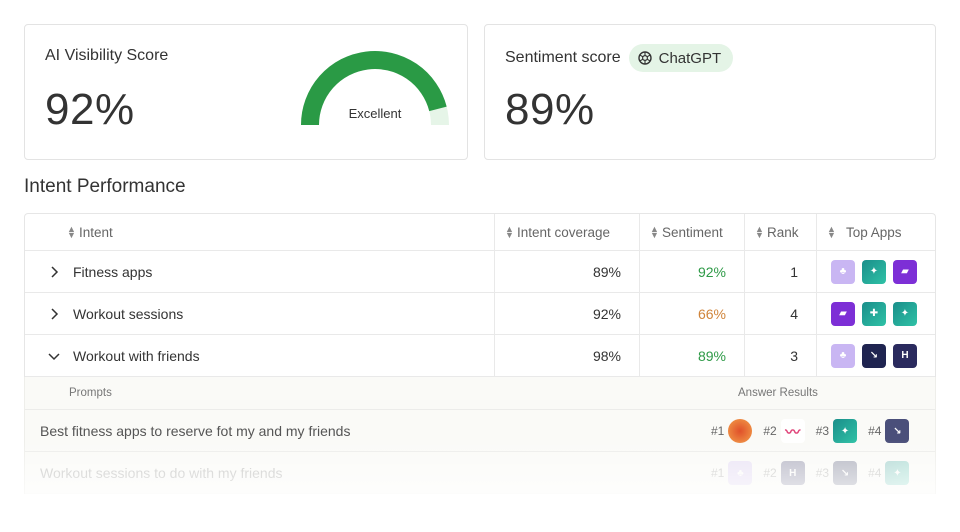  Describe the element at coordinates (692, 271) in the screenshot. I see `sentiment-value: 92%` at that location.